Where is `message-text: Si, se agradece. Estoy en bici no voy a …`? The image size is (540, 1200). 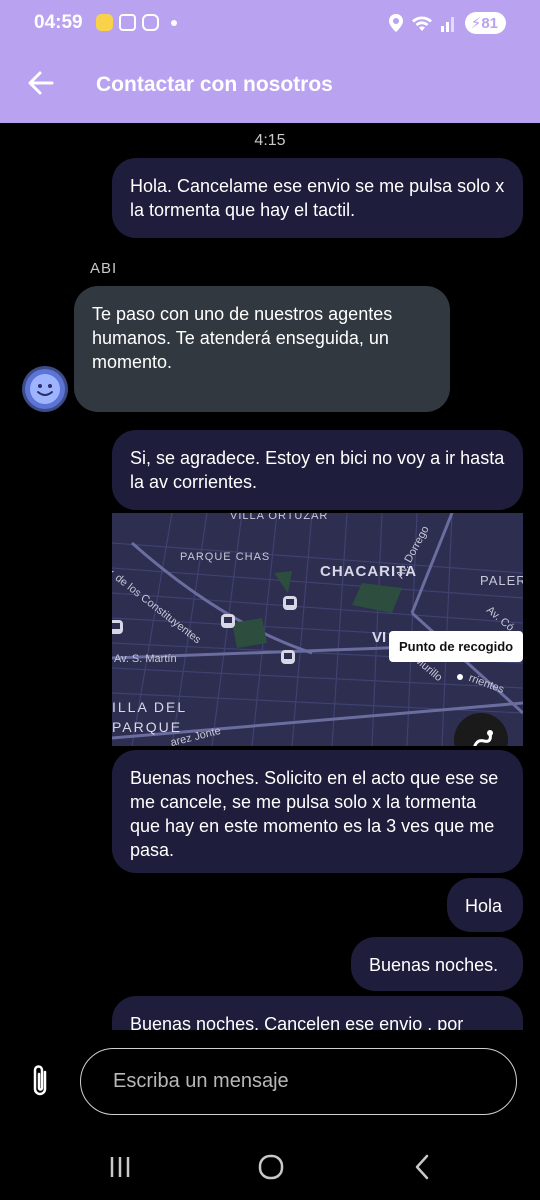 message-text: Si, se agradece. Estoy en bici no voy a … is located at coordinates (317, 470).